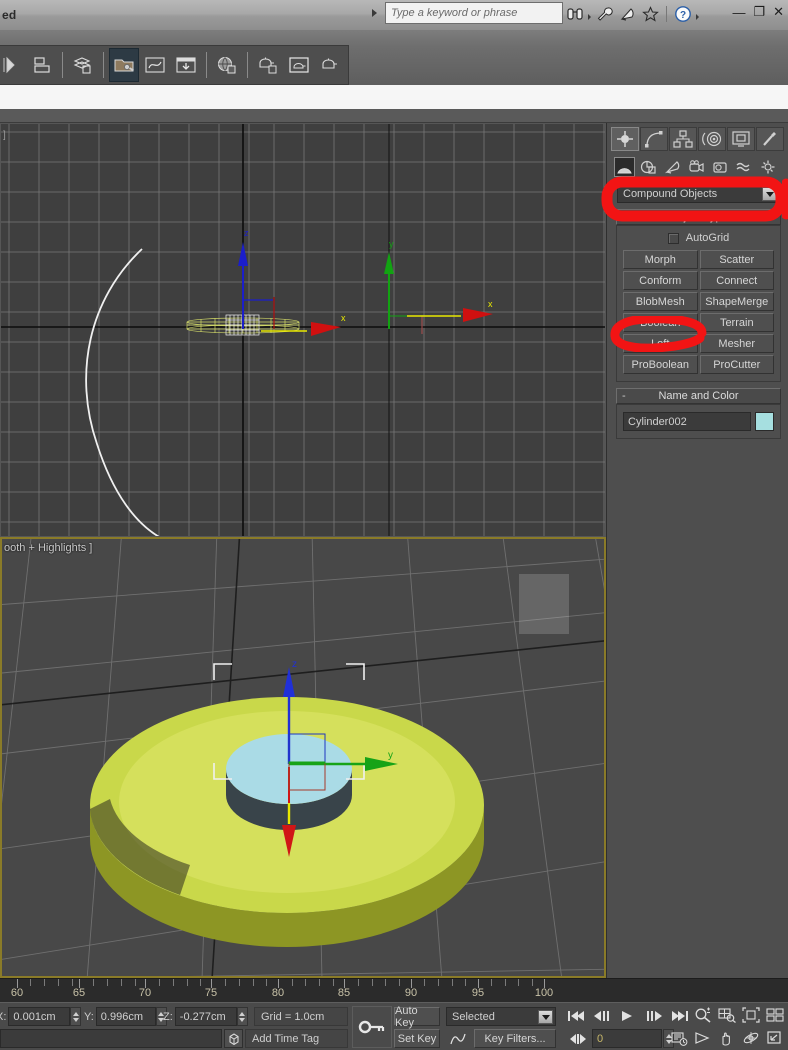 Image resolution: width=788 pixels, height=1050 pixels. I want to click on command-tab-create, so click(625, 139).